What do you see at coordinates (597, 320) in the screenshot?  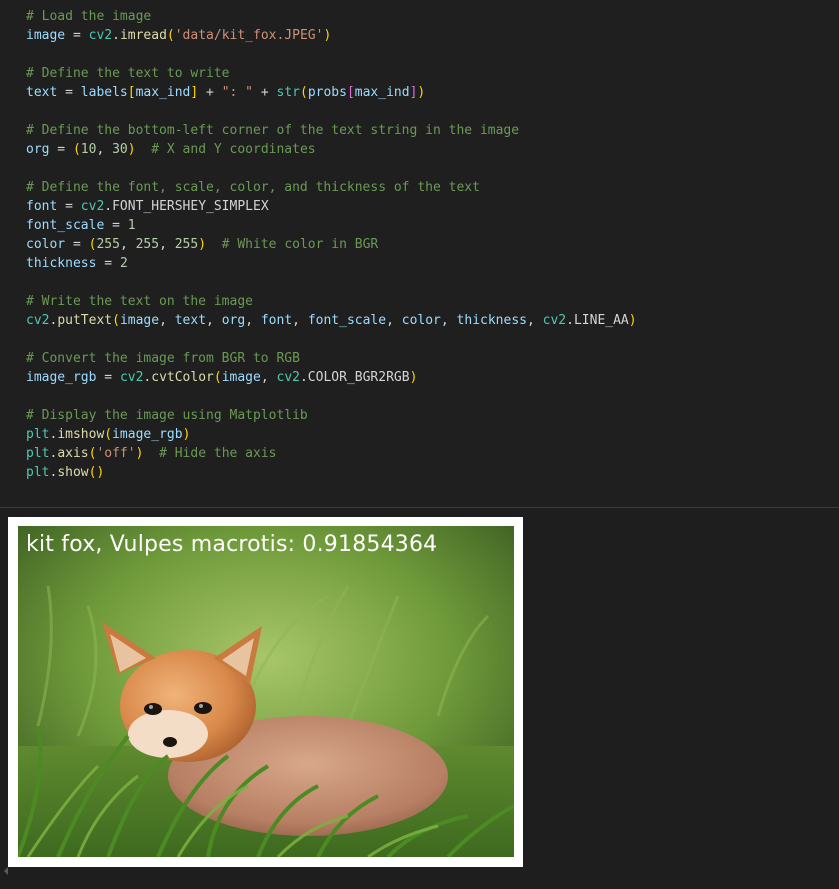 I see `code-token: .LINE_AA` at bounding box center [597, 320].